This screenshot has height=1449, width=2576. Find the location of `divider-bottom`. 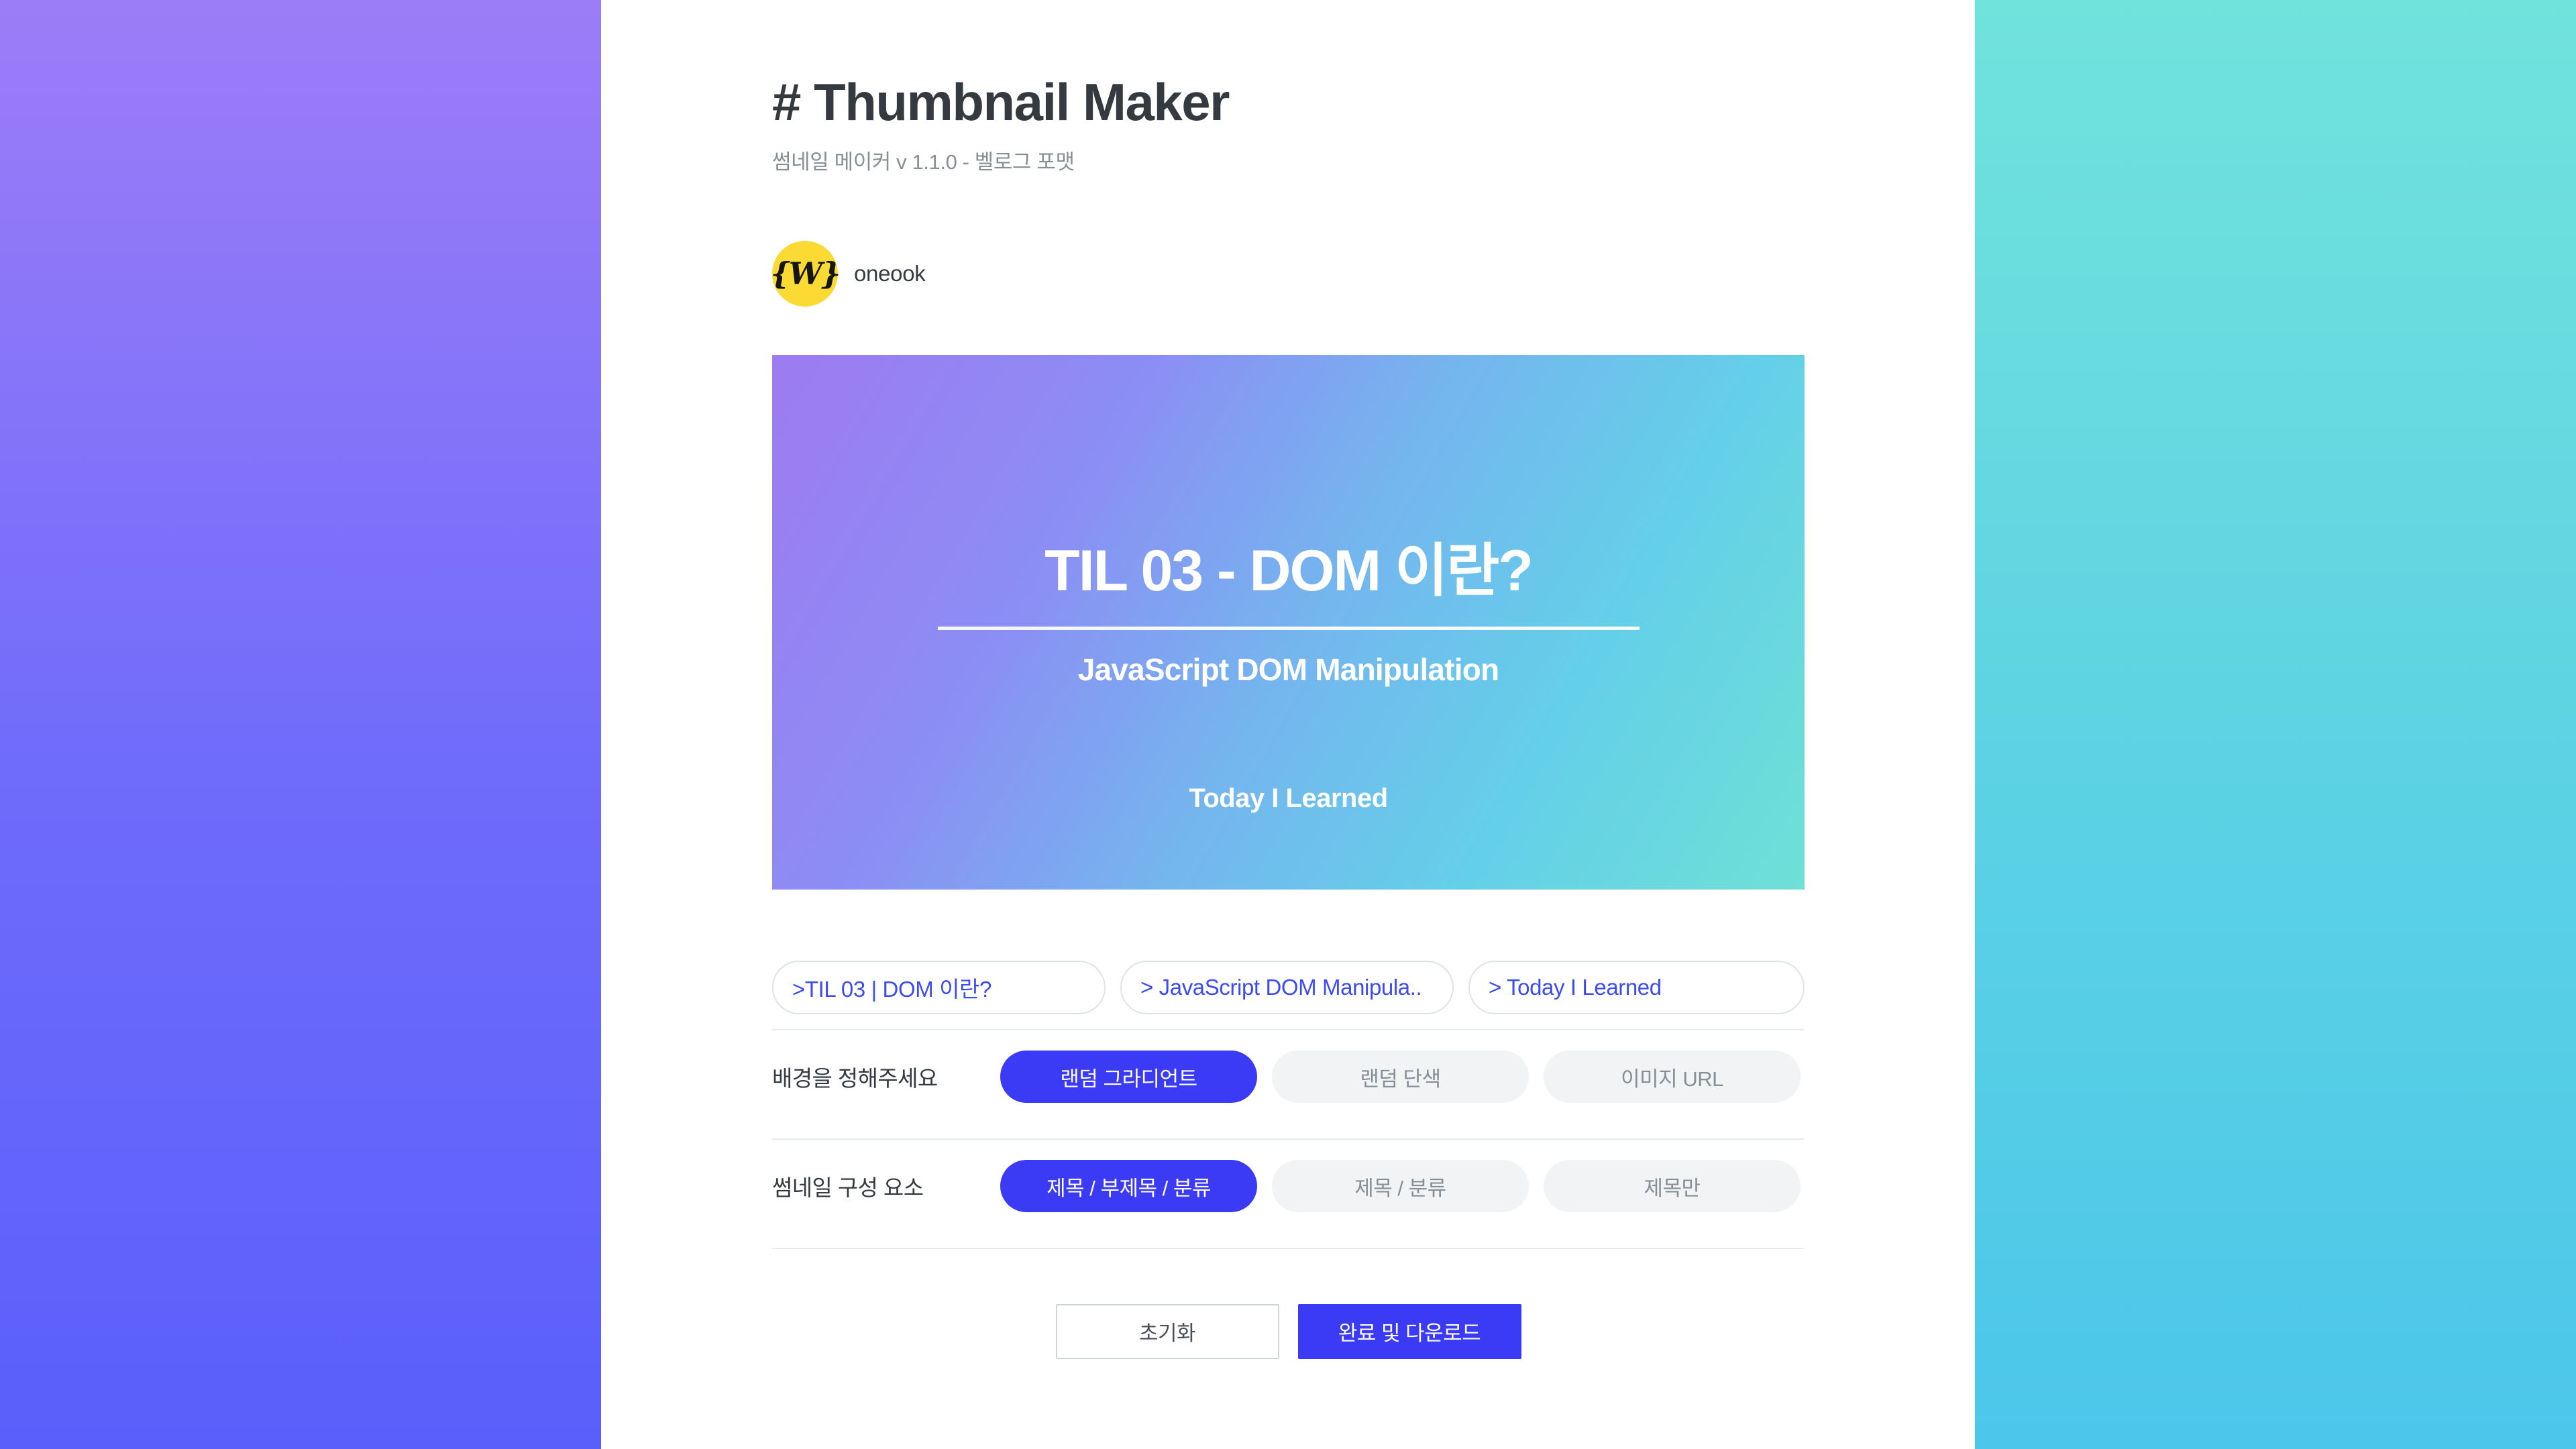

divider-bottom is located at coordinates (1288, 1248).